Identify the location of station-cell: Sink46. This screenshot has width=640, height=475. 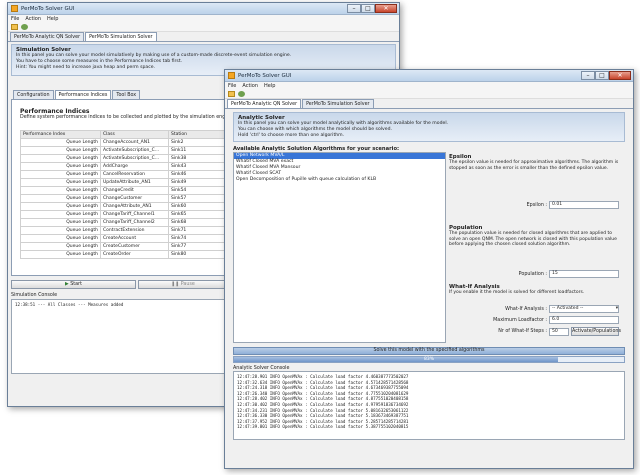
(199, 174).